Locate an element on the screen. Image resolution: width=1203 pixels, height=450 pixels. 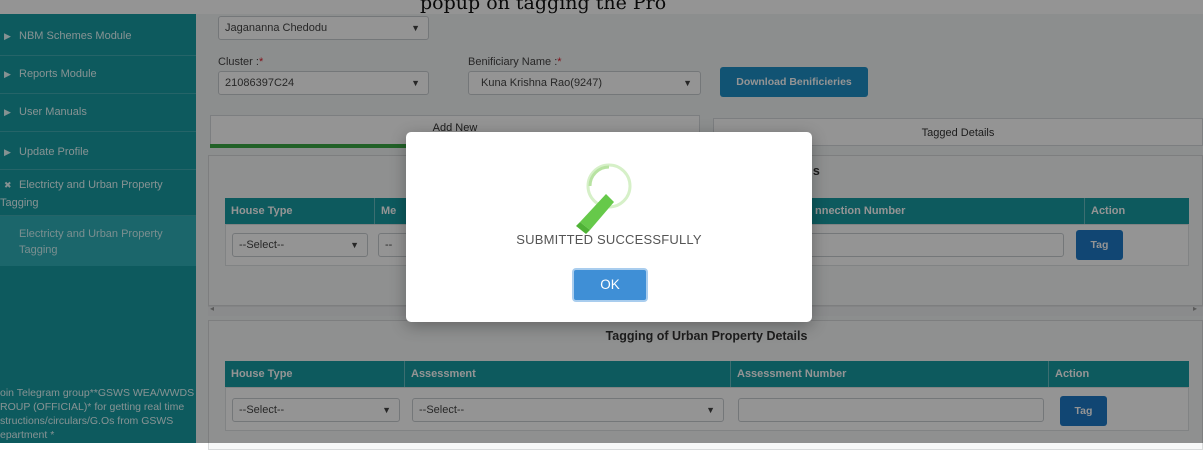
success-message: SUBMITTED SUCCESSFULLY is located at coordinates (609, 239).